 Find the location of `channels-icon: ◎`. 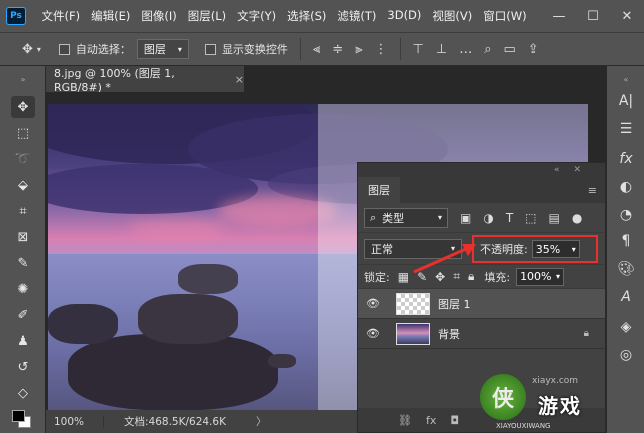

channels-icon: ◎ is located at coordinates (626, 355).